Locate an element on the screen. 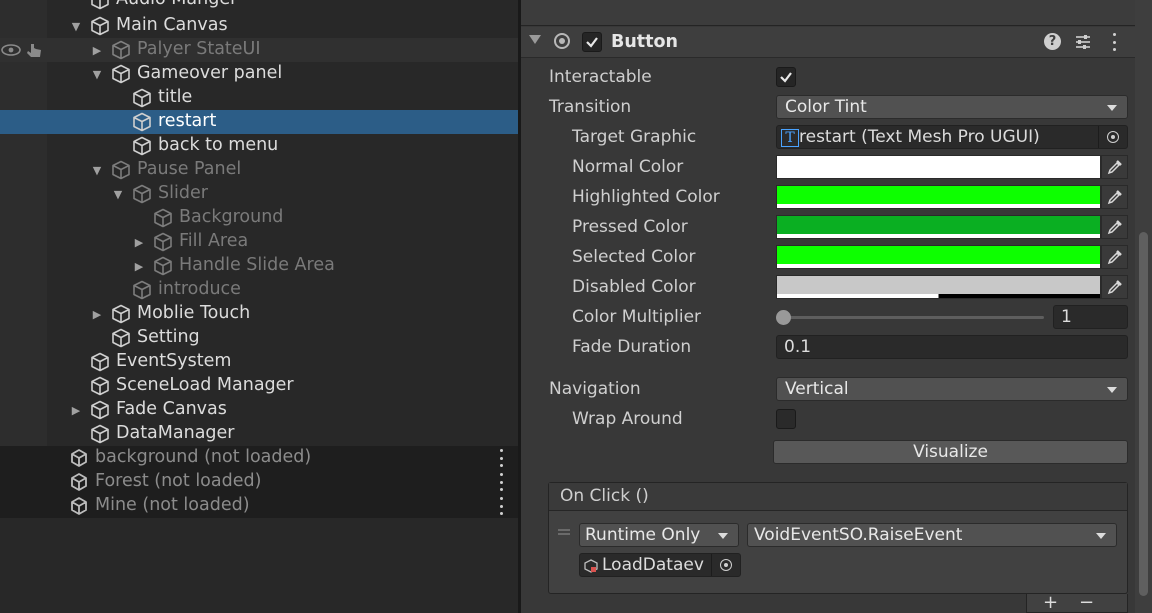  event-object-field: LoadDataev is located at coordinates (660, 565).